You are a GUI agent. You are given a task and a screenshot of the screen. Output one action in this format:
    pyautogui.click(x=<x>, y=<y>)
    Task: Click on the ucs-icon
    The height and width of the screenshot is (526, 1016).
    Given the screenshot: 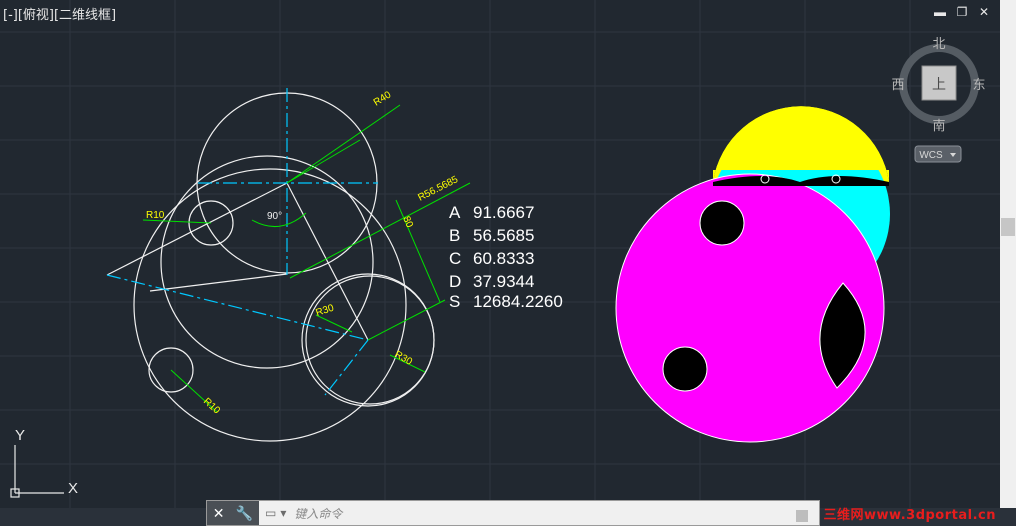 What is the action you would take?
    pyautogui.click(x=37, y=471)
    